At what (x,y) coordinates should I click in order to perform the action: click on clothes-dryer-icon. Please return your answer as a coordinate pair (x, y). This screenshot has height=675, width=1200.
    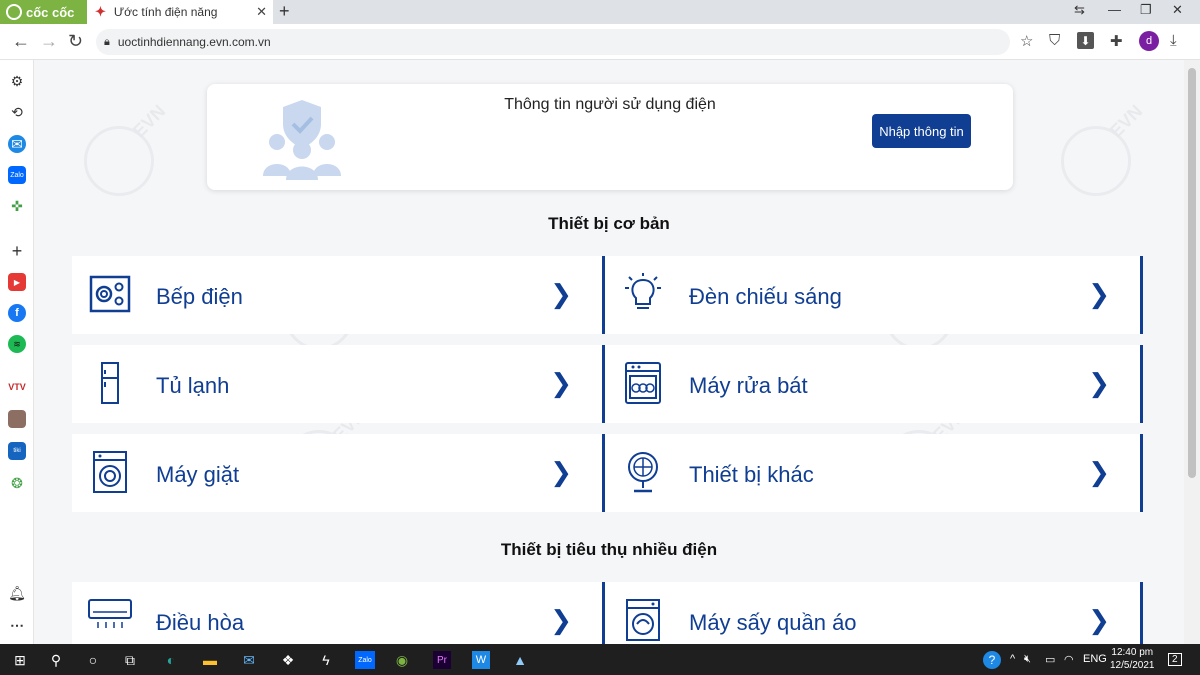
    Looking at the image, I should click on (643, 620).